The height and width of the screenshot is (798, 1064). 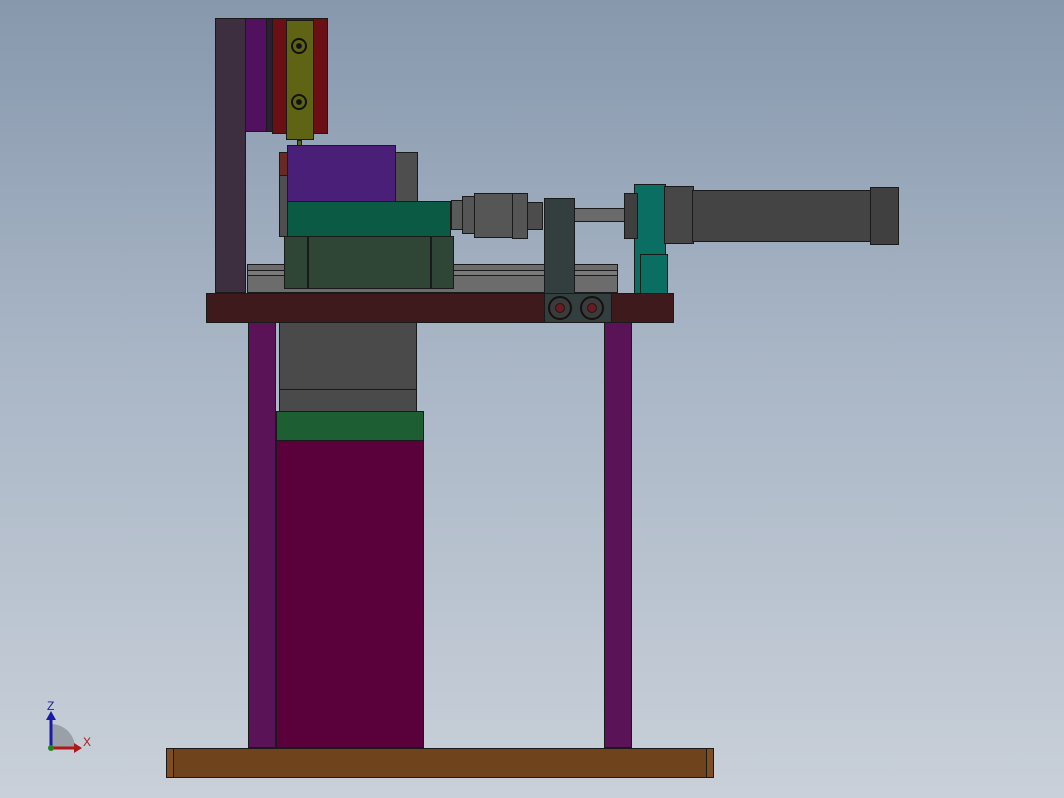 I want to click on carriage-top, so click(x=341, y=173).